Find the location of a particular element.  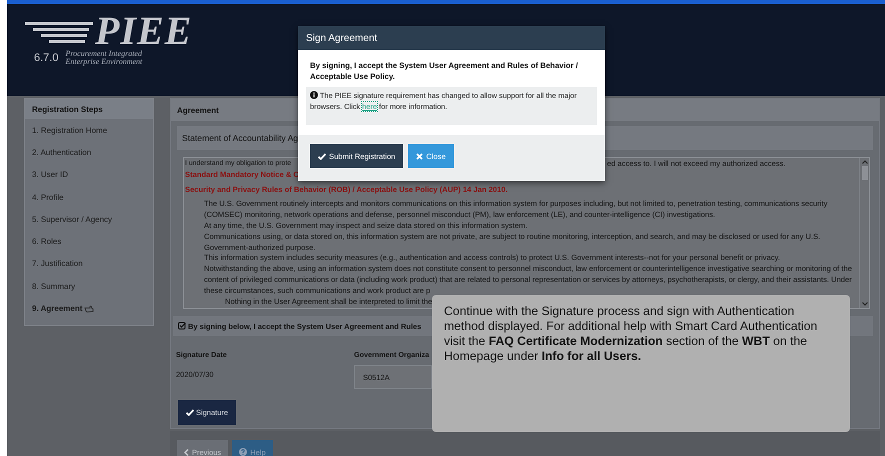

step-item: 3. User ID is located at coordinates (89, 175).